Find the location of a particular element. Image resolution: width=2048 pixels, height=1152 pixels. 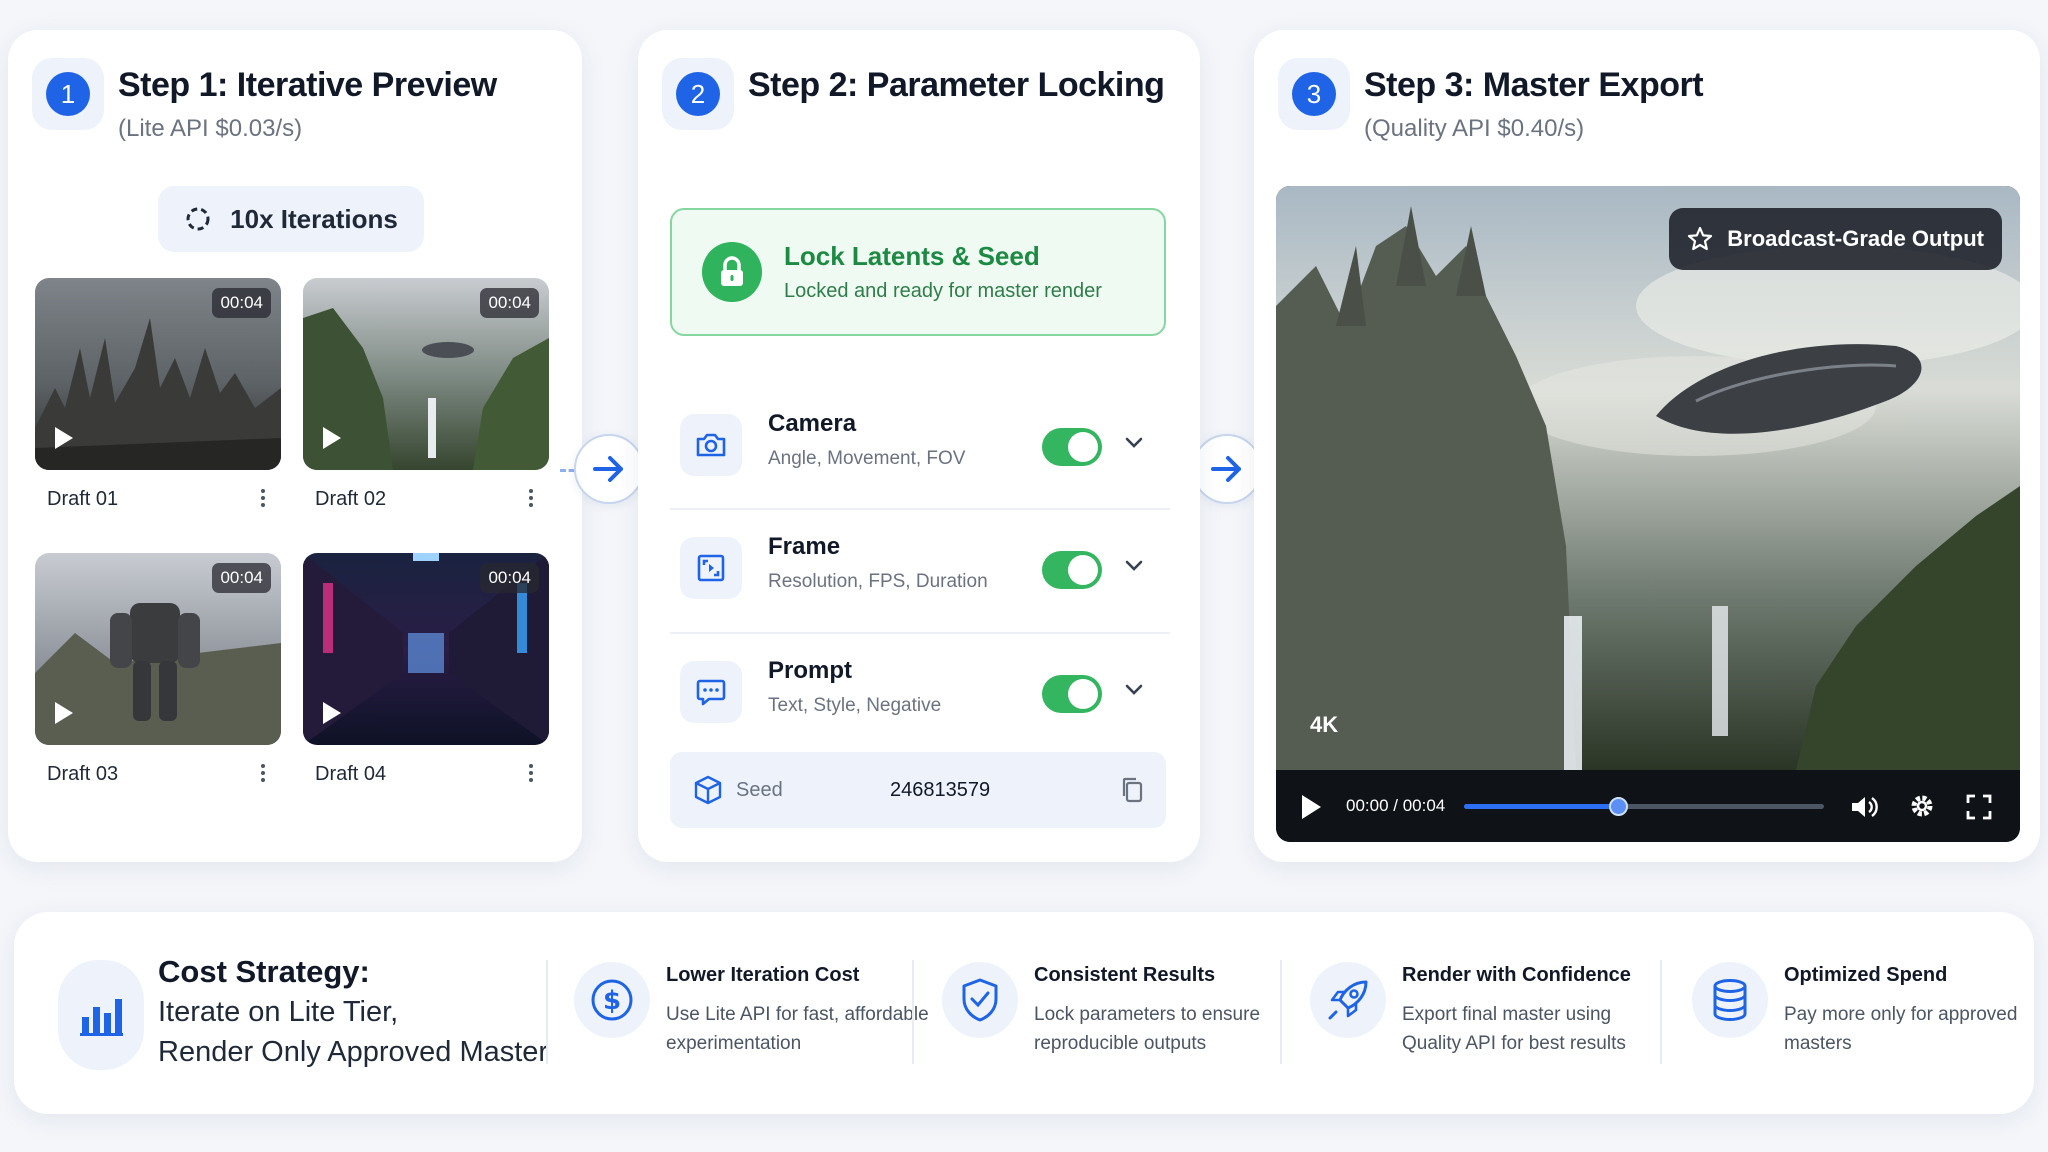

draft-thumbnail-03: 00:04 is located at coordinates (158, 649).